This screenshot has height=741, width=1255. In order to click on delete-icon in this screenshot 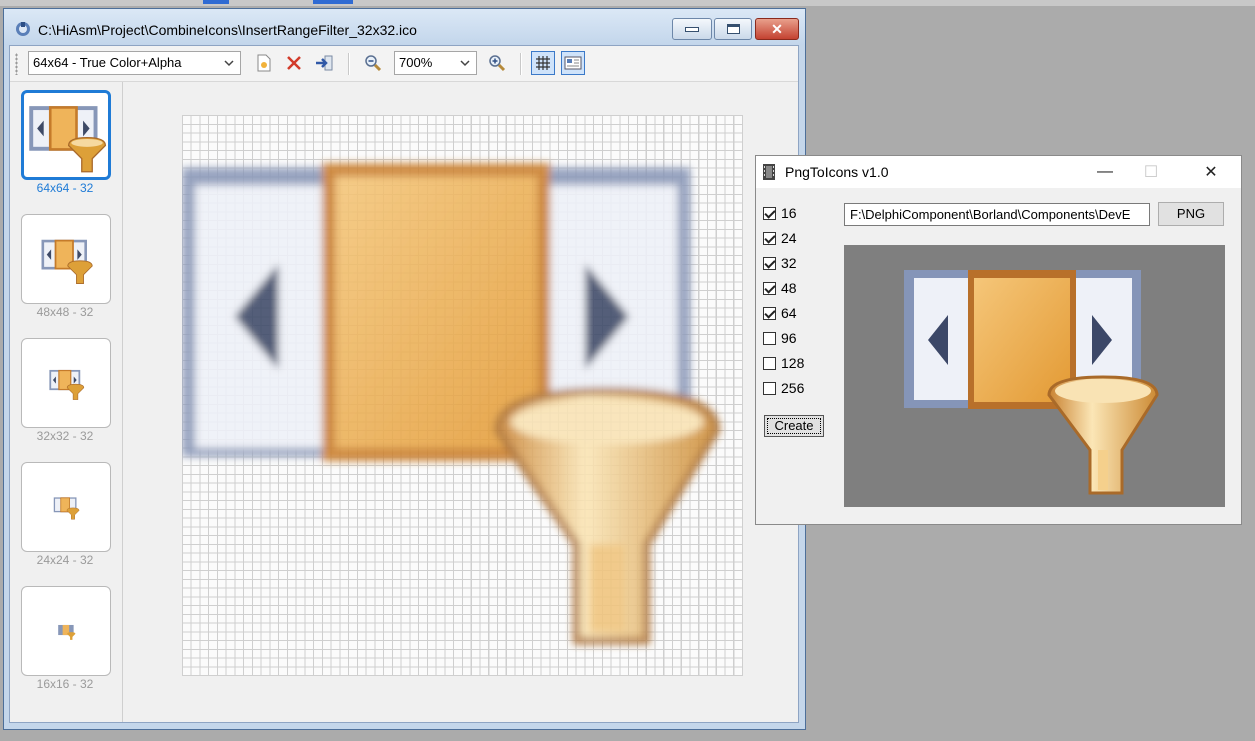, I will do `click(294, 63)`.